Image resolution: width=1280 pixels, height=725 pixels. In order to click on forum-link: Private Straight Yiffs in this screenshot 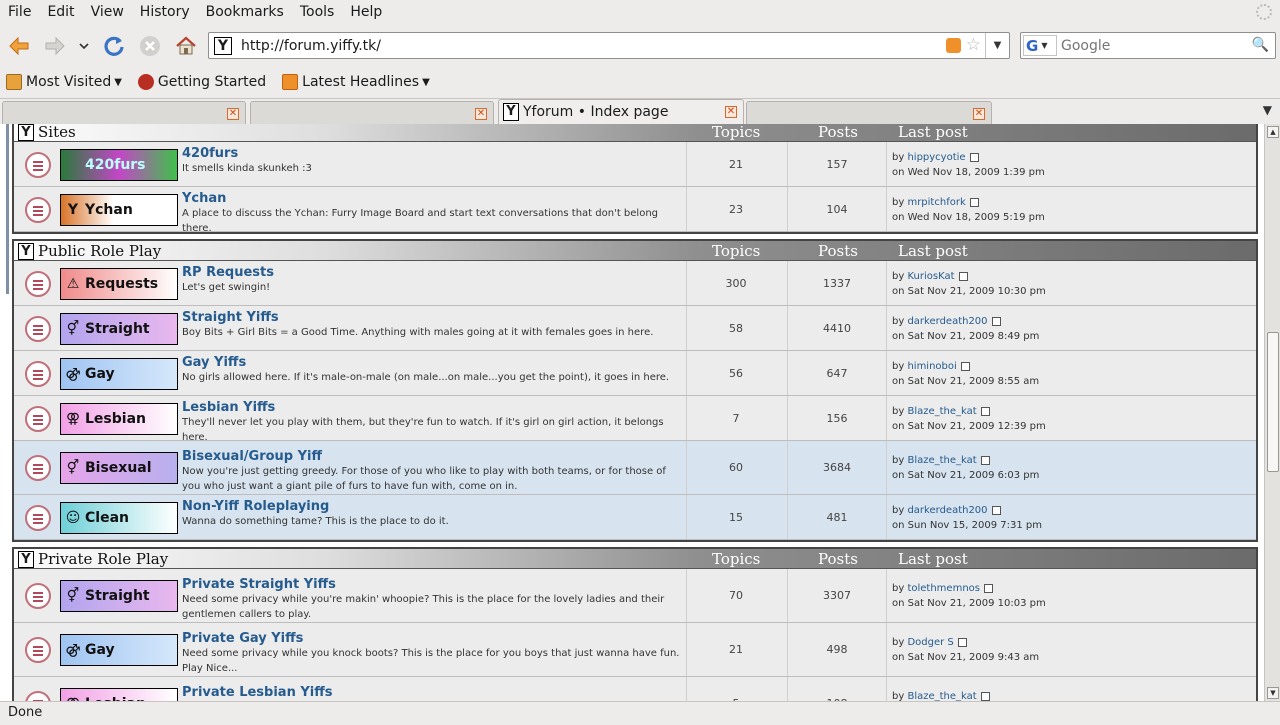, I will do `click(259, 584)`.